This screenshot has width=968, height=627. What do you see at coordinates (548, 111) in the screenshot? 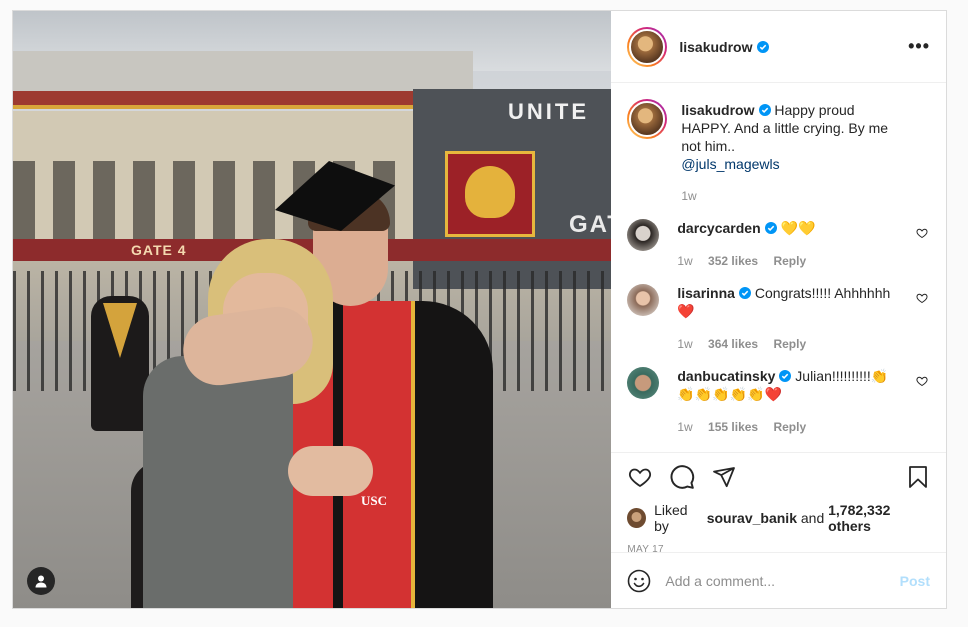
I see `photo-united-text: UNITE` at bounding box center [548, 111].